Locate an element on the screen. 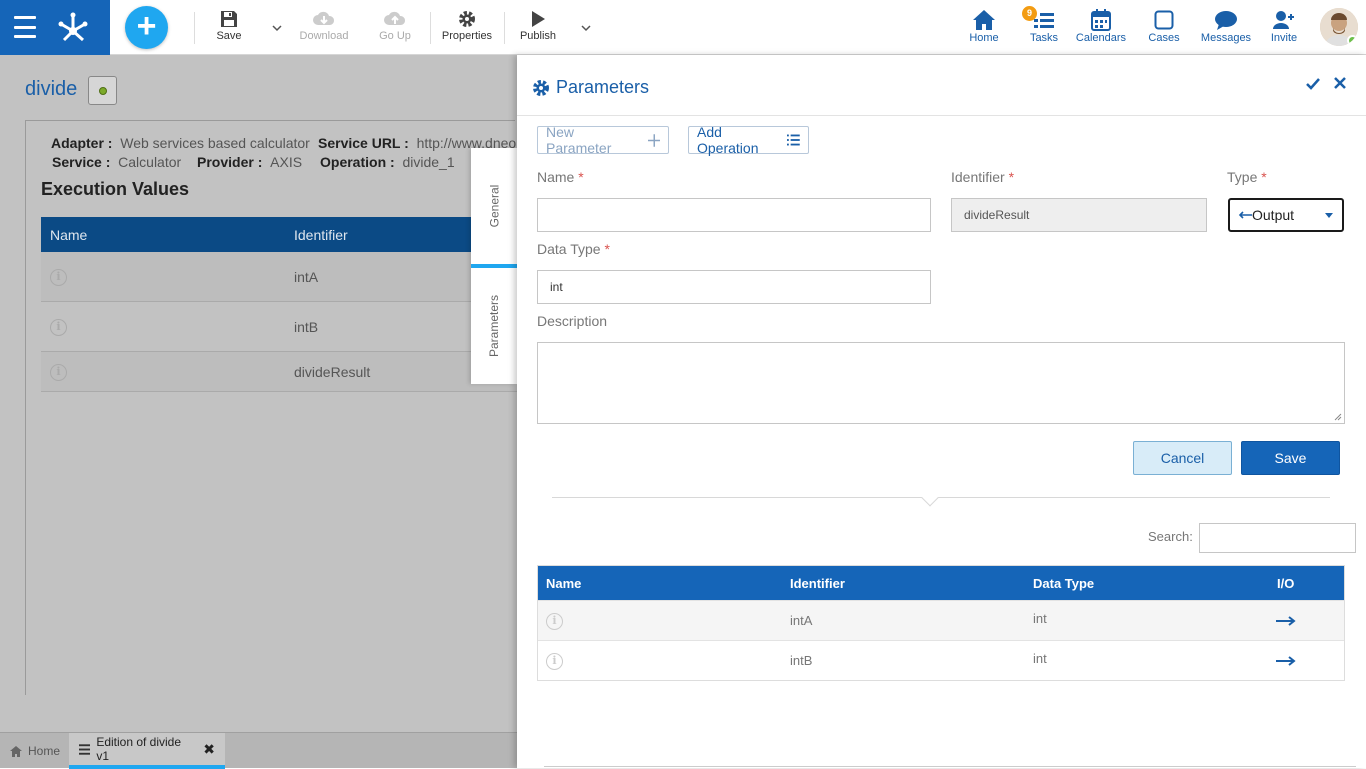  add-operation-button: Add Operation is located at coordinates (748, 140).